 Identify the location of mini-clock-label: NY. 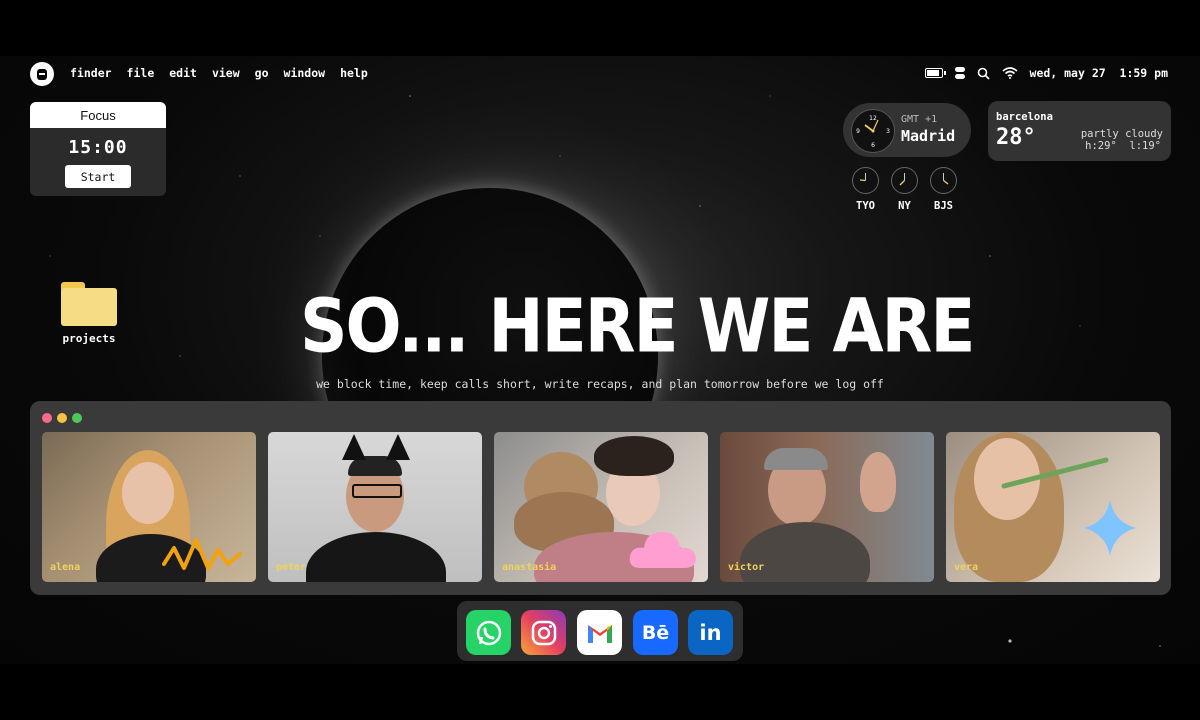
(904, 206).